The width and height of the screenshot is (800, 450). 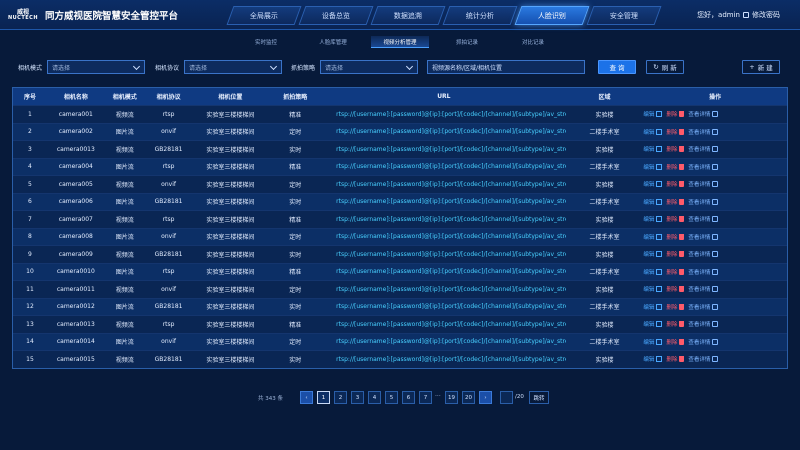 What do you see at coordinates (340, 397) in the screenshot?
I see `page-button: 2` at bounding box center [340, 397].